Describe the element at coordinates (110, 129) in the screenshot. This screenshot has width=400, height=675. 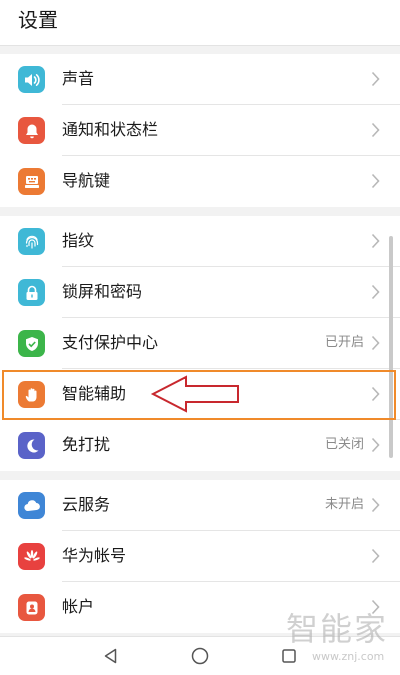
I see `settings-item-label: 通知和状态栏` at that location.